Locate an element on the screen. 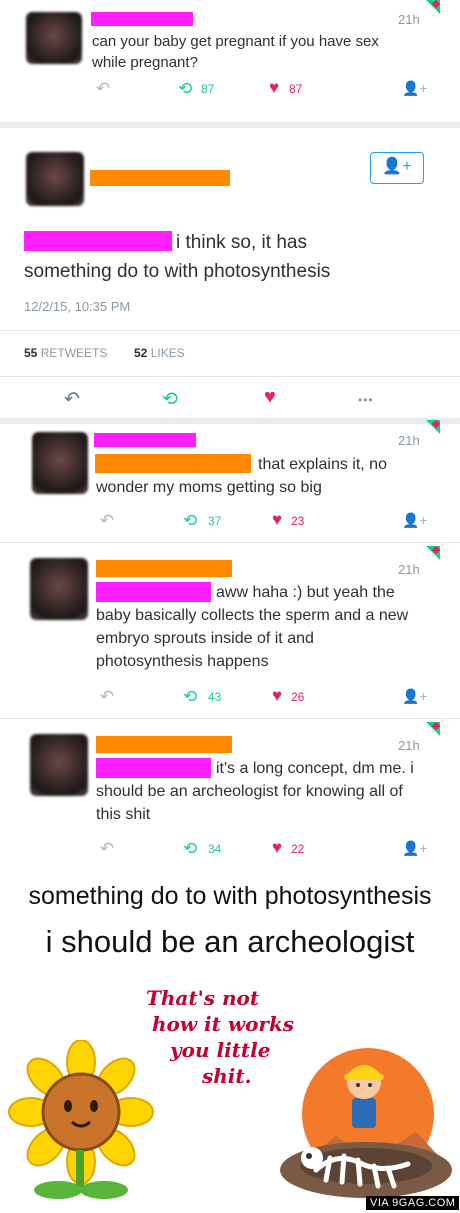  like-stats: 52 LIKES is located at coordinates (159, 353).